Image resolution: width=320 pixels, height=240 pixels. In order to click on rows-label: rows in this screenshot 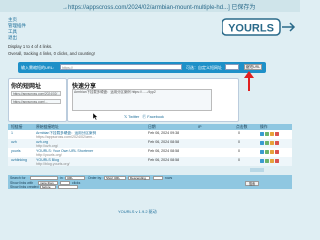, I will do `click(169, 178)`.